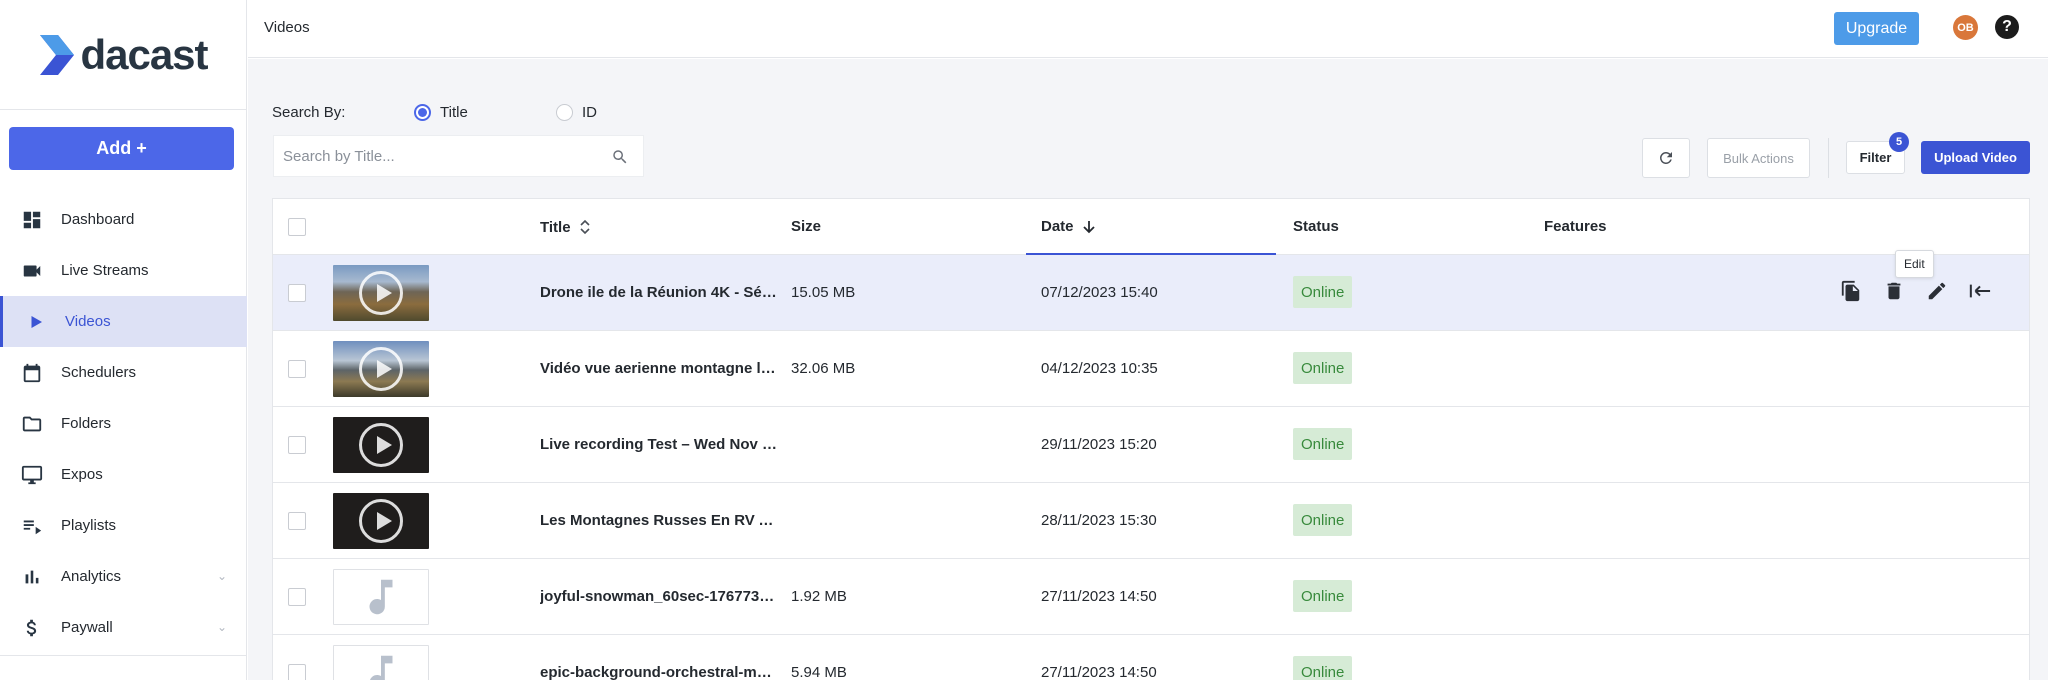  What do you see at coordinates (123, 576) in the screenshot?
I see `sidebar-item-analytics: Analytics ⌄` at bounding box center [123, 576].